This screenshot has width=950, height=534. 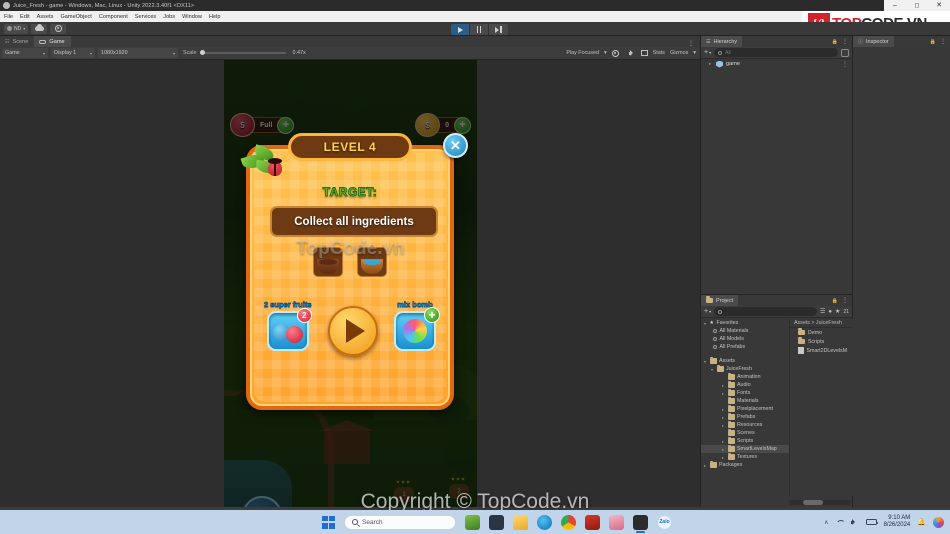 What do you see at coordinates (400, 522) in the screenshot?
I see `taskbar-search-input: Search` at bounding box center [400, 522].